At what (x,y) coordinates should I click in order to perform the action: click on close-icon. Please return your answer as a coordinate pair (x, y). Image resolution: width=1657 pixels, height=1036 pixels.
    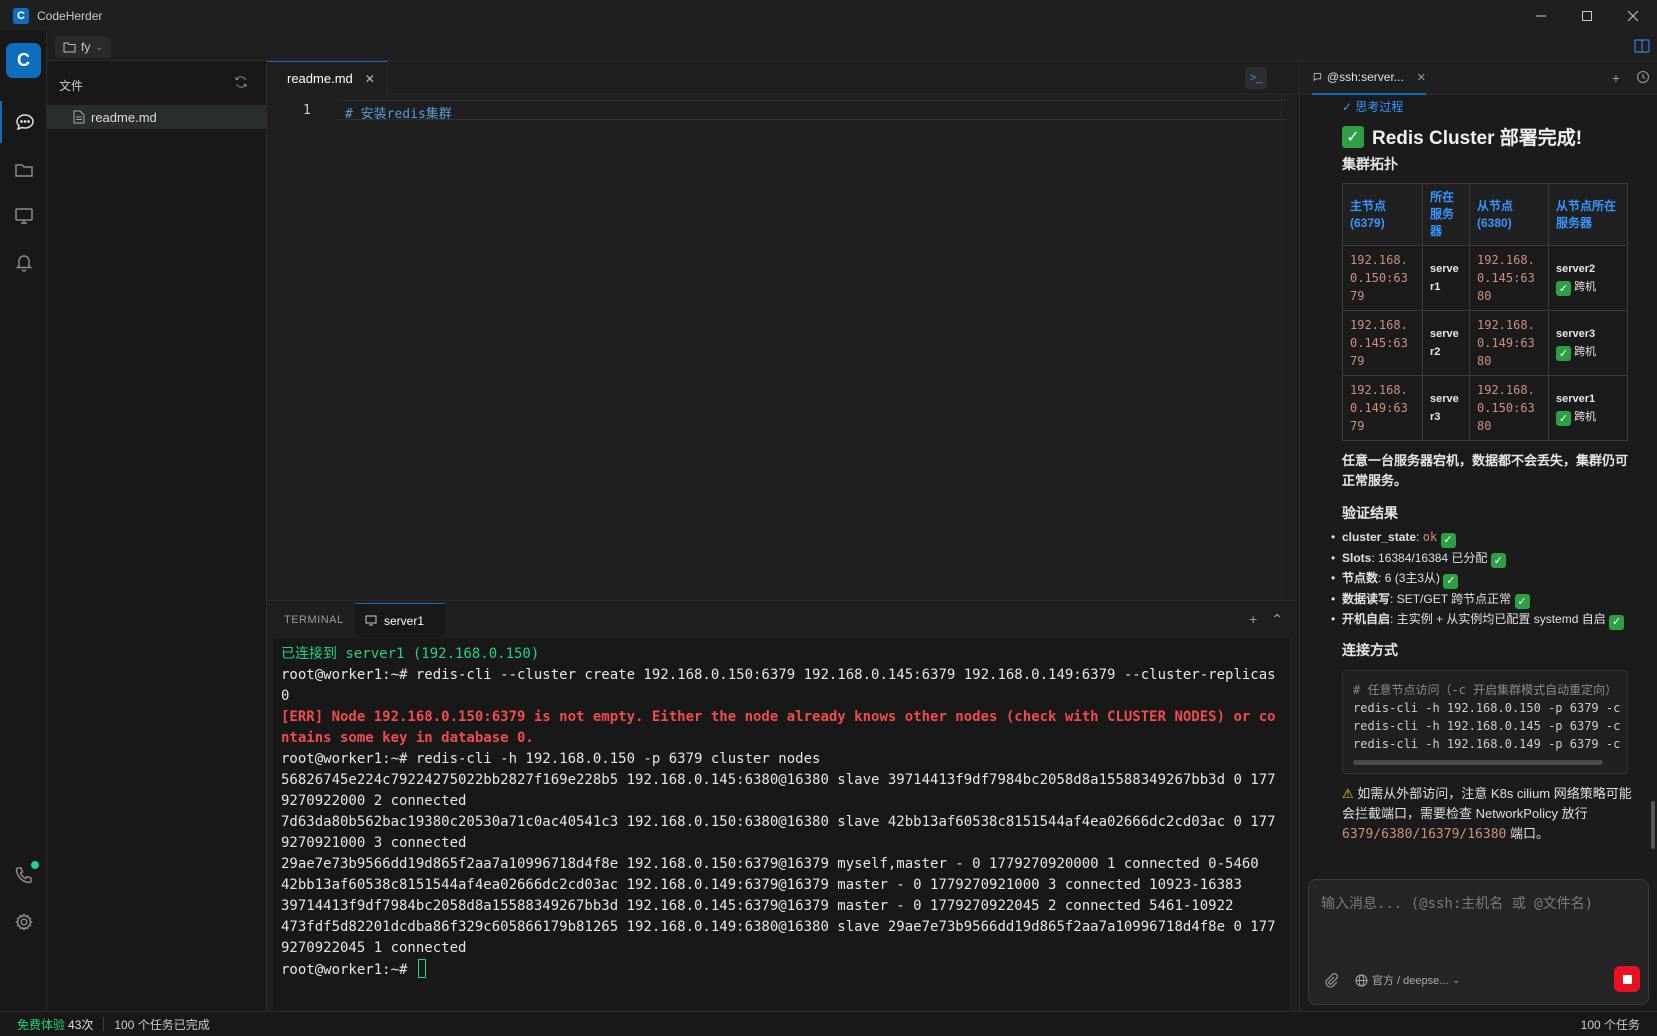
    Looking at the image, I should click on (1633, 15).